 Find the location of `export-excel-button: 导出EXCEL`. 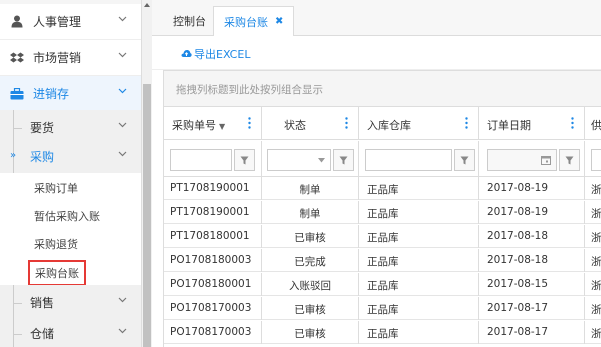

export-excel-button: 导出EXCEL is located at coordinates (215, 54).